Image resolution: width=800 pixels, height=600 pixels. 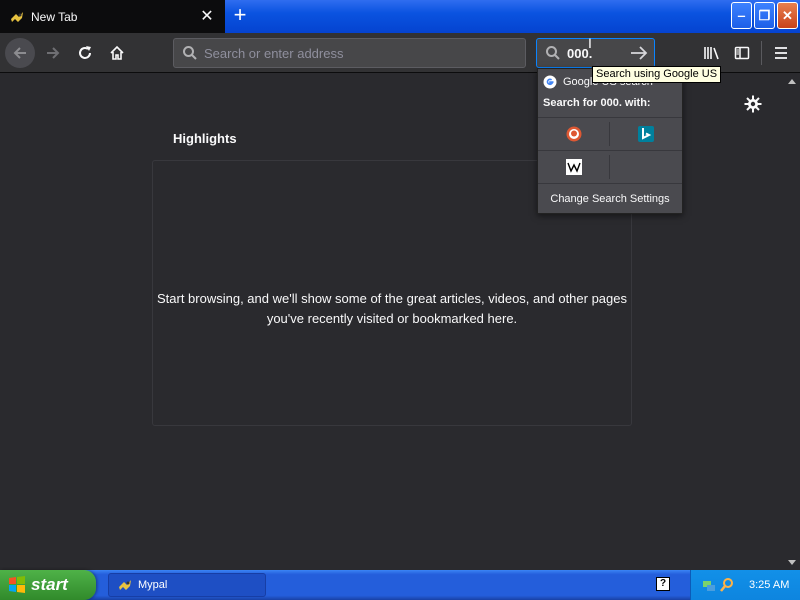 I want to click on home-button, so click(x=117, y=53).